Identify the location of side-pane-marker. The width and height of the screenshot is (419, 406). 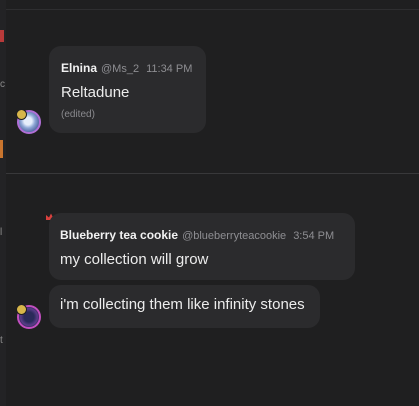
(1, 149).